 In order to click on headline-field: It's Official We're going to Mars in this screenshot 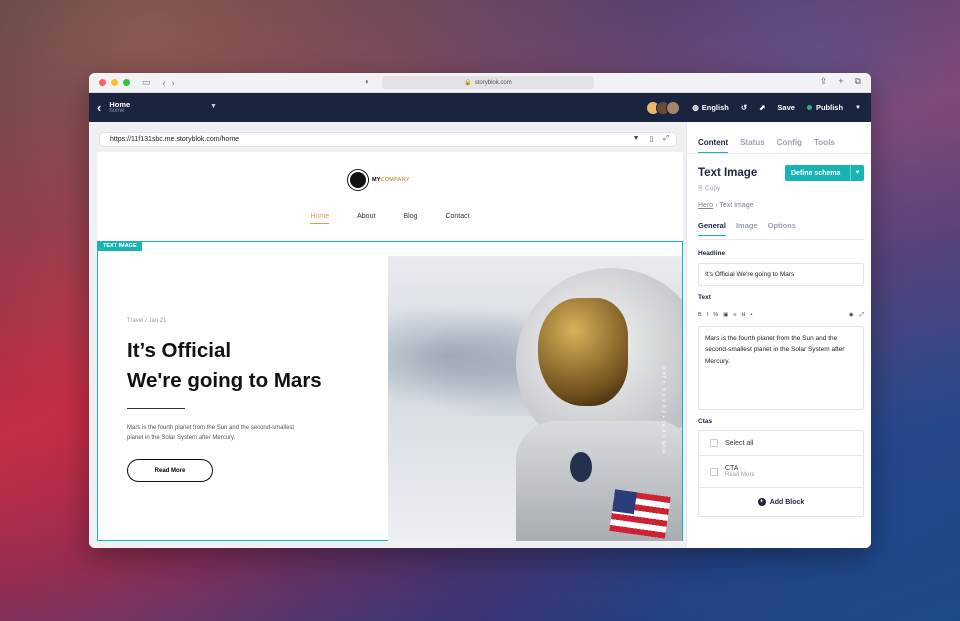, I will do `click(781, 274)`.